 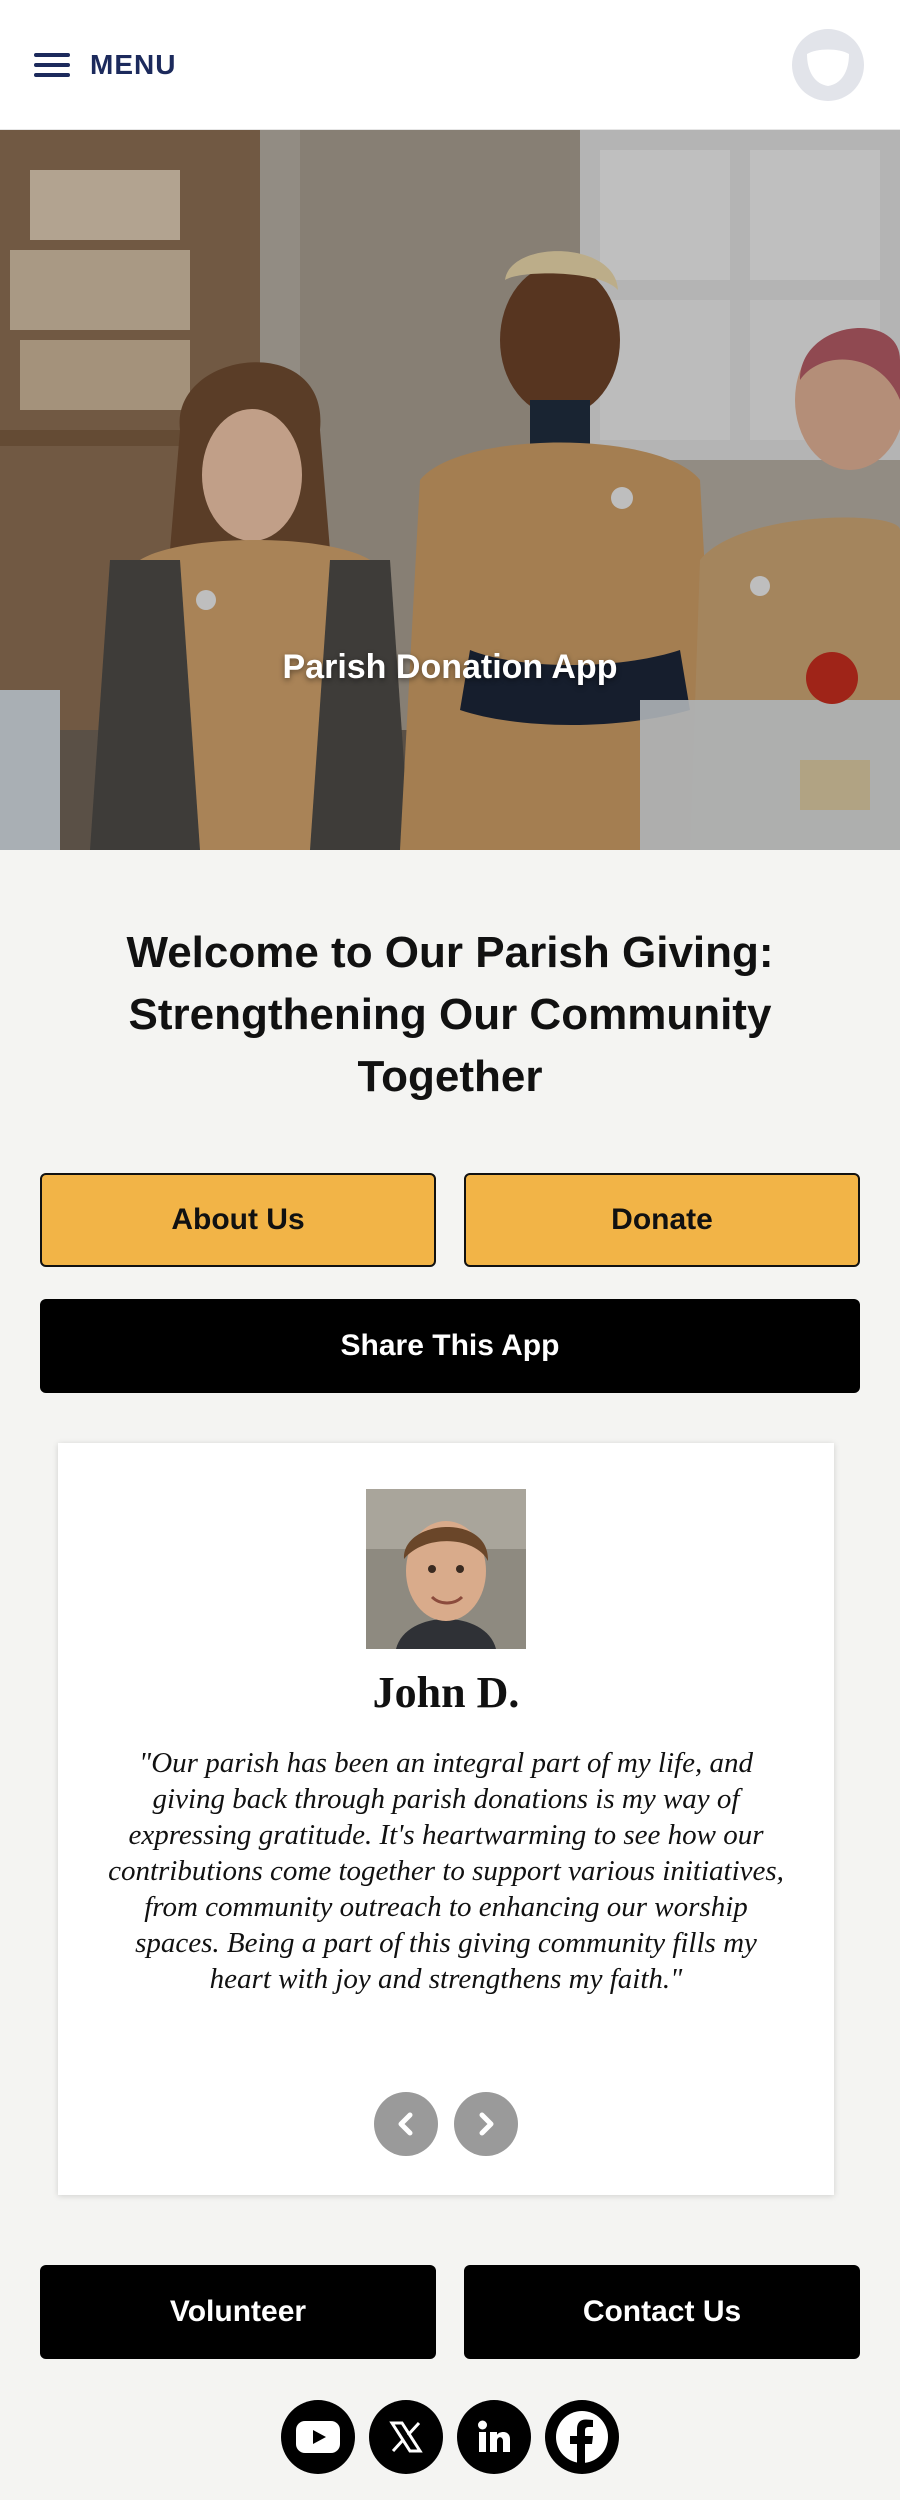 What do you see at coordinates (662, 1220) in the screenshot?
I see `donate-button: Donate` at bounding box center [662, 1220].